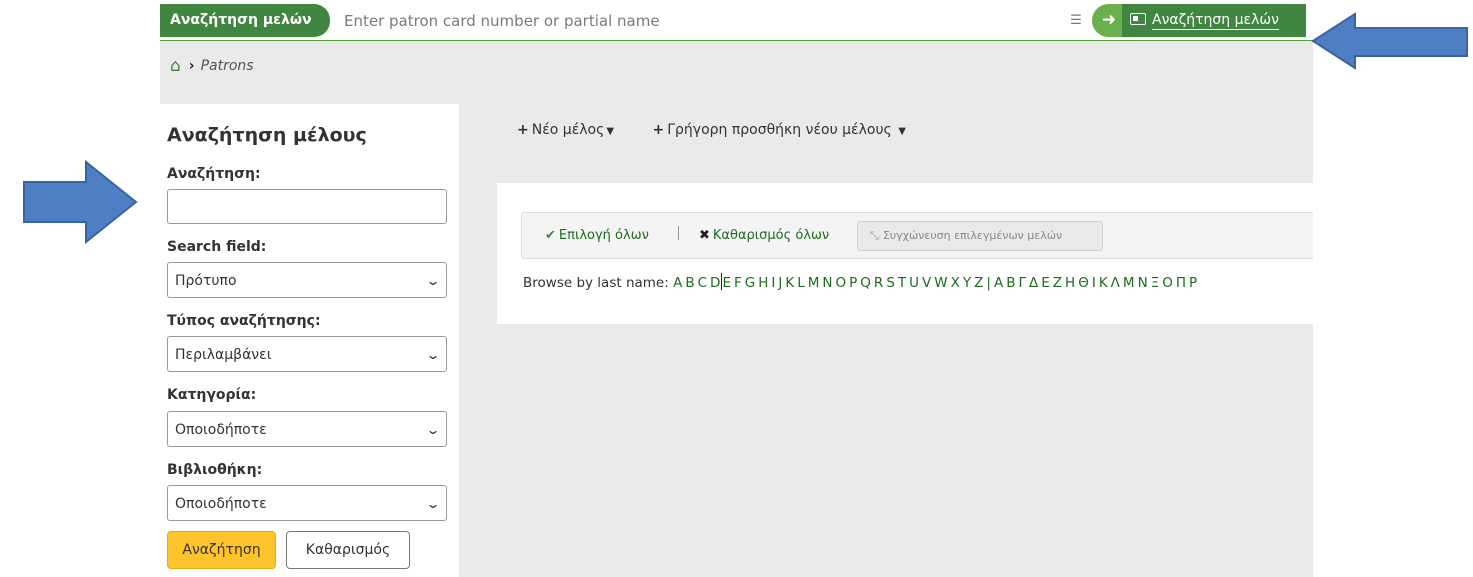 This screenshot has height=577, width=1473. I want to click on check-icon: ✔, so click(550, 235).